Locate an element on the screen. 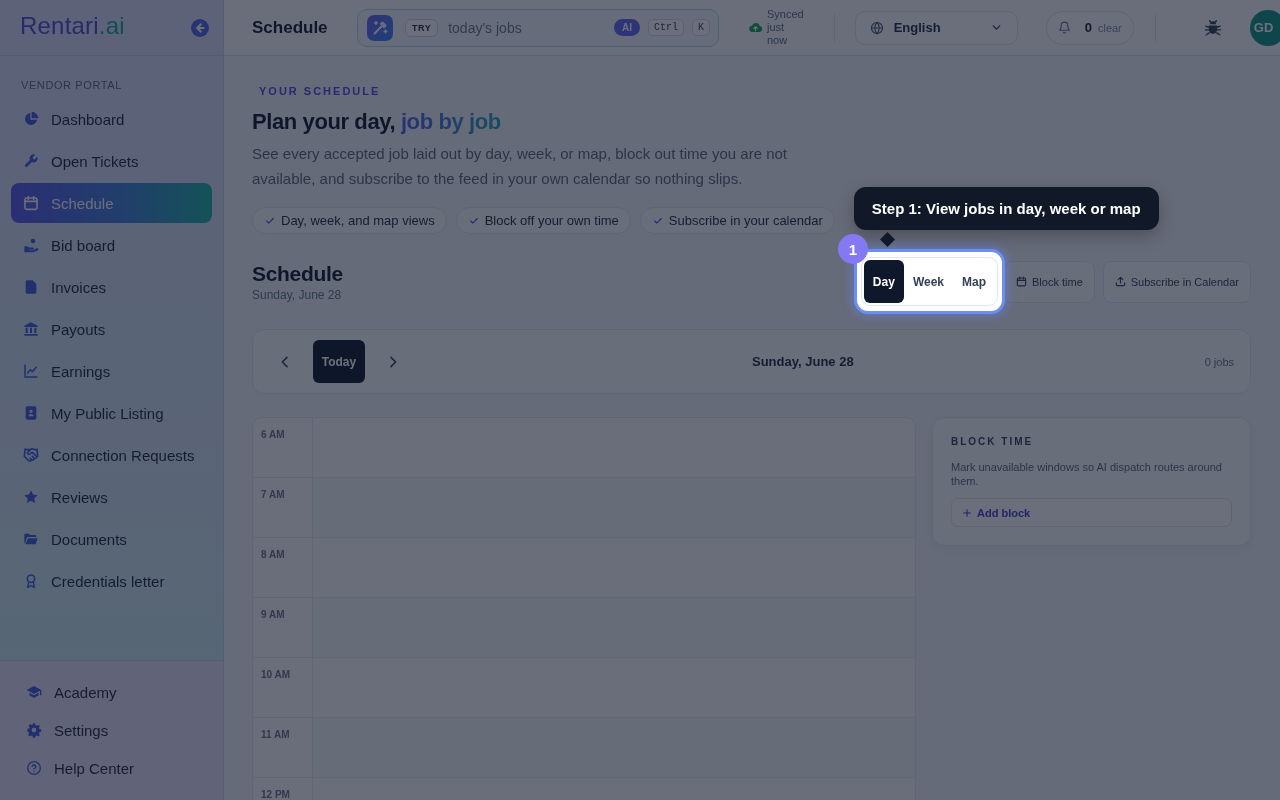 The width and height of the screenshot is (1280, 800). globe-icon is located at coordinates (876, 27).